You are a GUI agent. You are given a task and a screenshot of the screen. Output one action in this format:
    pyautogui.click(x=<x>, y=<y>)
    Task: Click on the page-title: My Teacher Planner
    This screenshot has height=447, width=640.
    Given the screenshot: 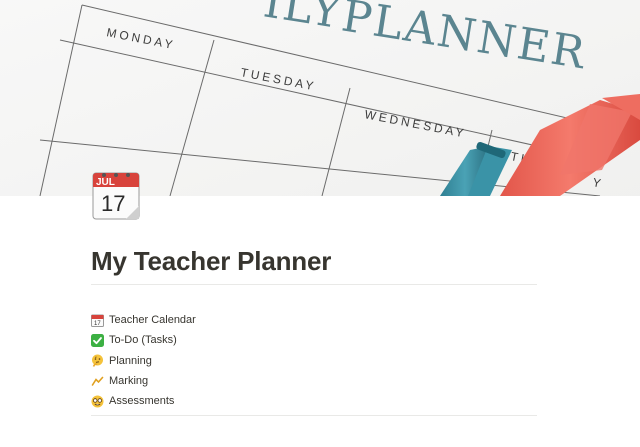 What is the action you would take?
    pyautogui.click(x=211, y=261)
    